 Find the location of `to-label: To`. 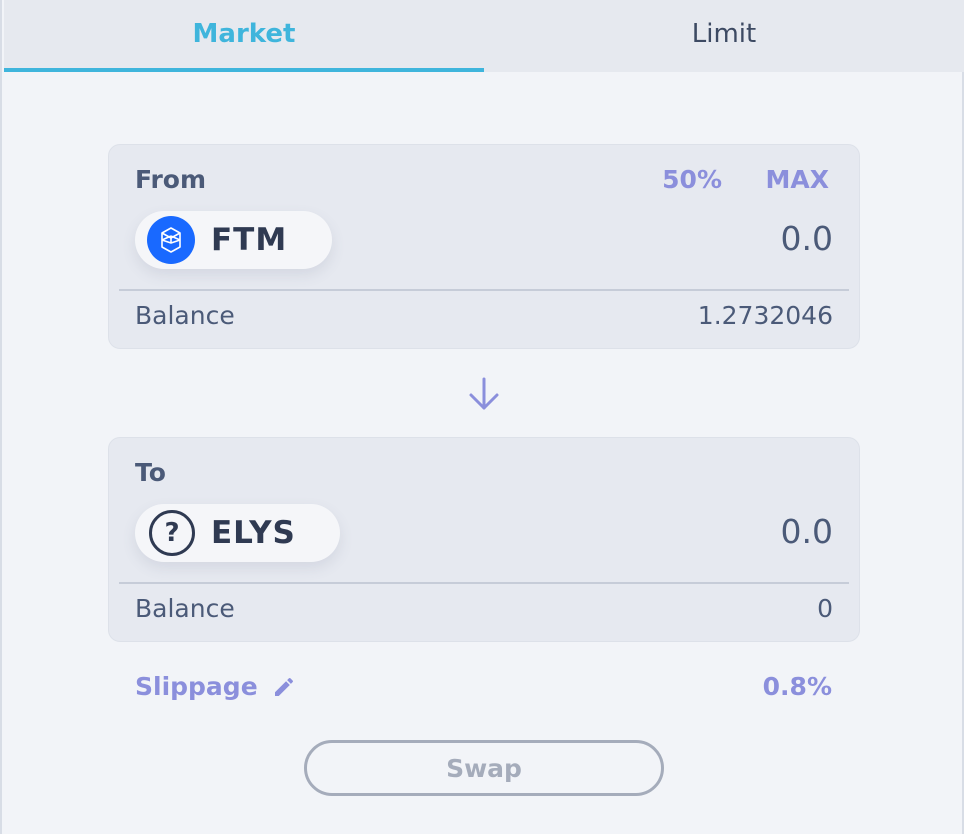

to-label: To is located at coordinates (150, 472).